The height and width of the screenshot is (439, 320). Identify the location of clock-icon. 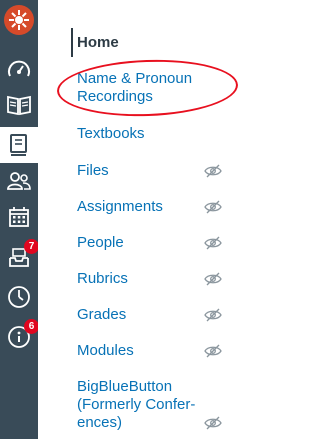
(19, 297).